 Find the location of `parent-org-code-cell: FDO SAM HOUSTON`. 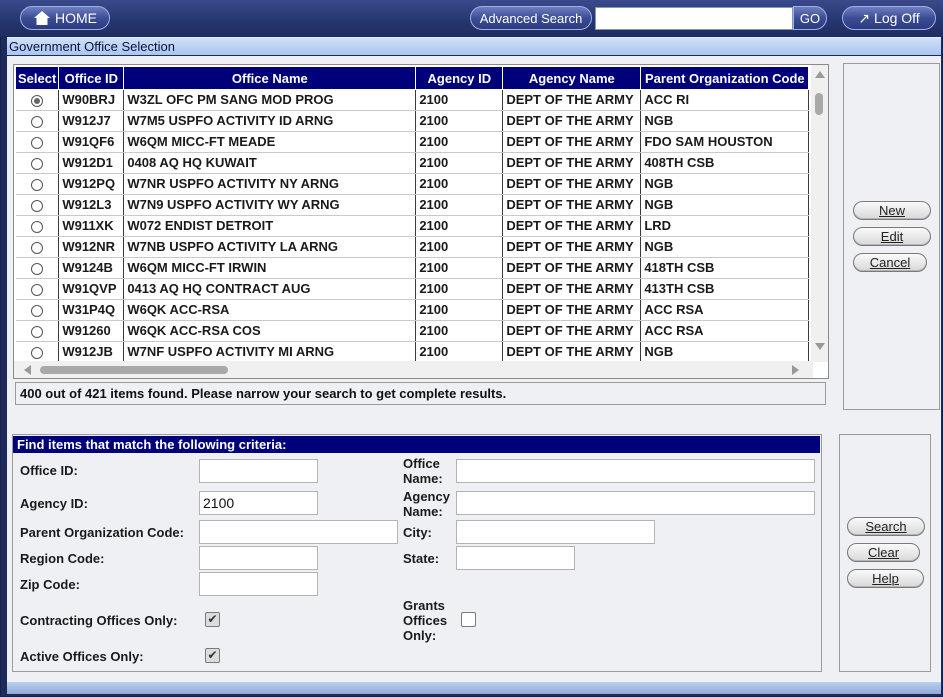

parent-org-code-cell: FDO SAM HOUSTON is located at coordinates (725, 142).